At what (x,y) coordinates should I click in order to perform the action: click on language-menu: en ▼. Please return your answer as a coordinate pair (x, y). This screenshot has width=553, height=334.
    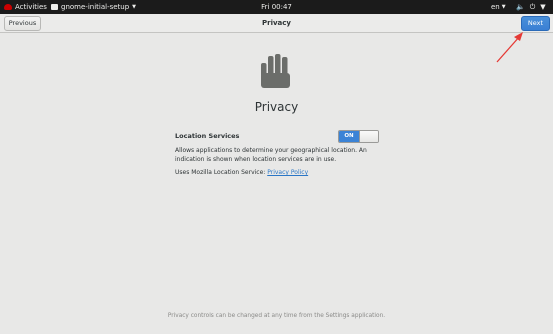
    Looking at the image, I should click on (498, 7).